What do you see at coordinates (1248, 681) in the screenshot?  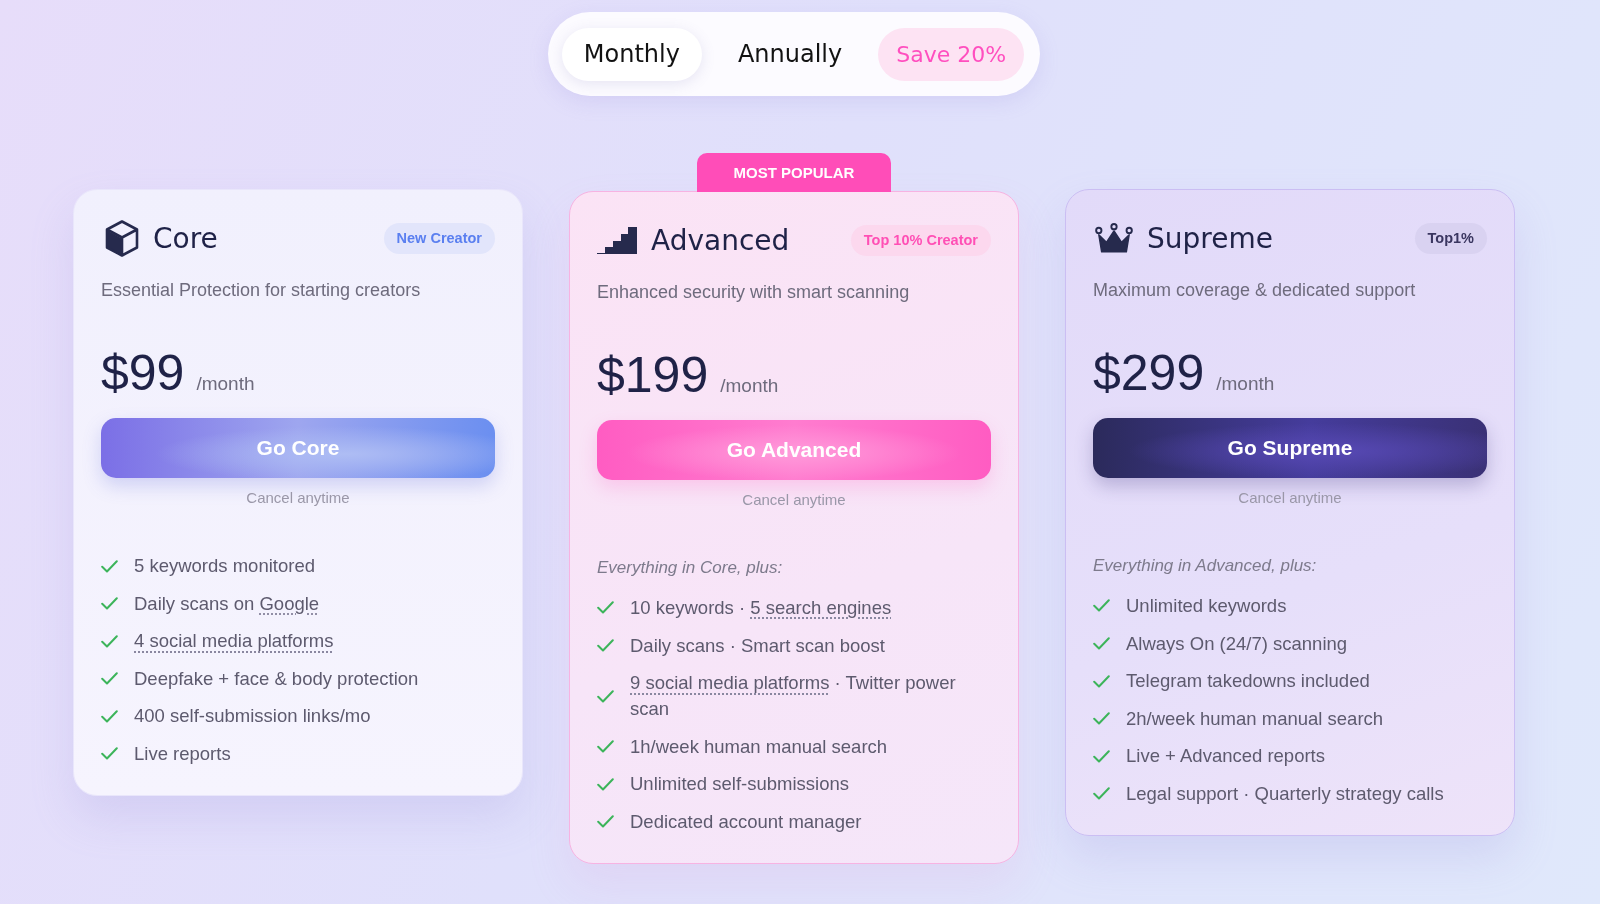 I see `feature-text: Telegram takedowns included` at bounding box center [1248, 681].